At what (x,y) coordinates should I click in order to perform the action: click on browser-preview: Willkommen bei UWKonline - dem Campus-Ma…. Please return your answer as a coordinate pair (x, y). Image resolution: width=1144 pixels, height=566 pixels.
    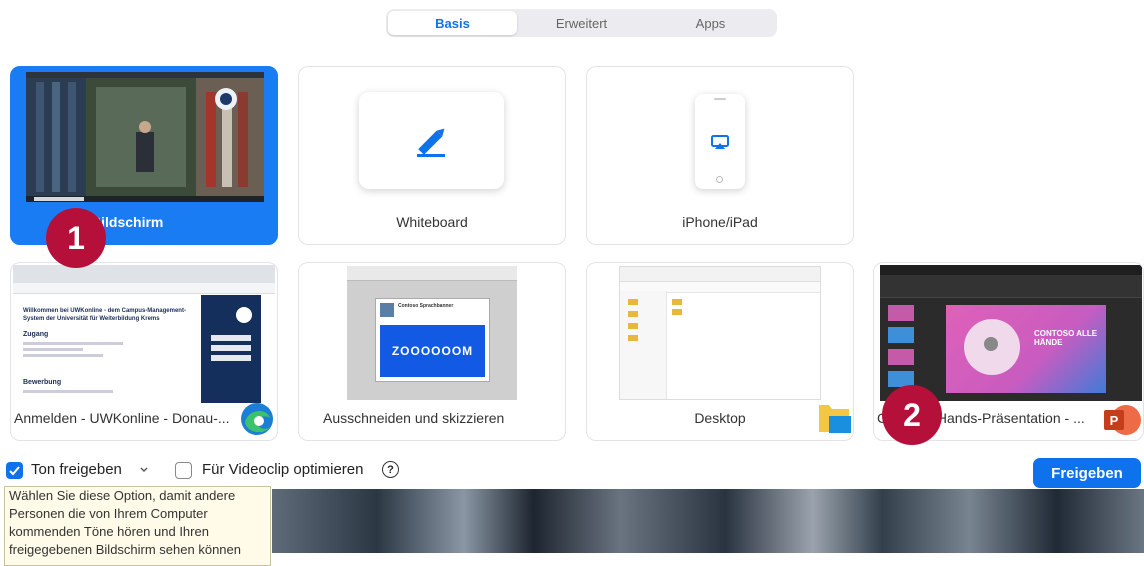
    Looking at the image, I should click on (144, 334).